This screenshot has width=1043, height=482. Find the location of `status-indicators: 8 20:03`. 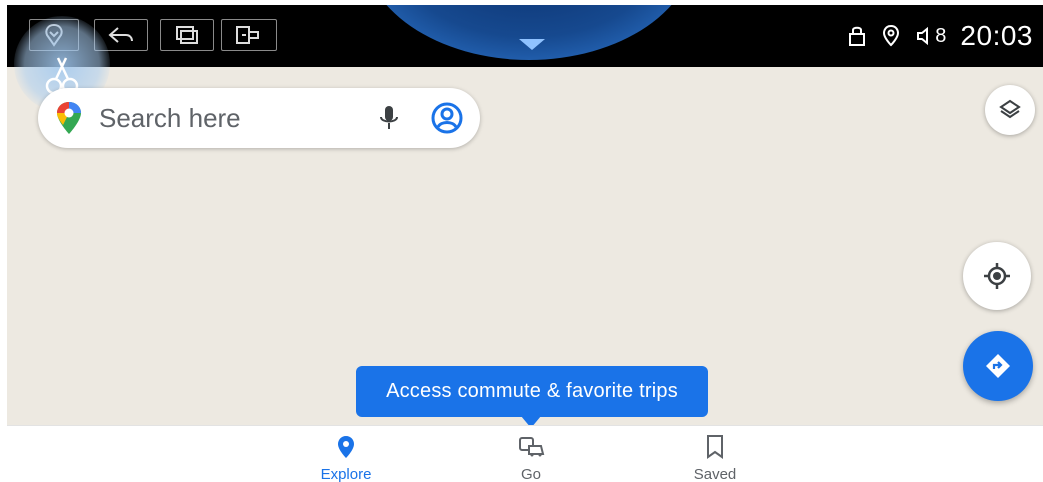

status-indicators: 8 20:03 is located at coordinates (940, 36).